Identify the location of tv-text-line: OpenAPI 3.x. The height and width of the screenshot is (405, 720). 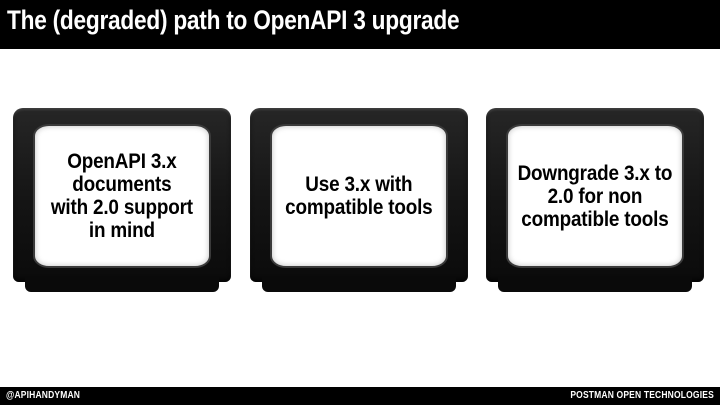
(122, 161).